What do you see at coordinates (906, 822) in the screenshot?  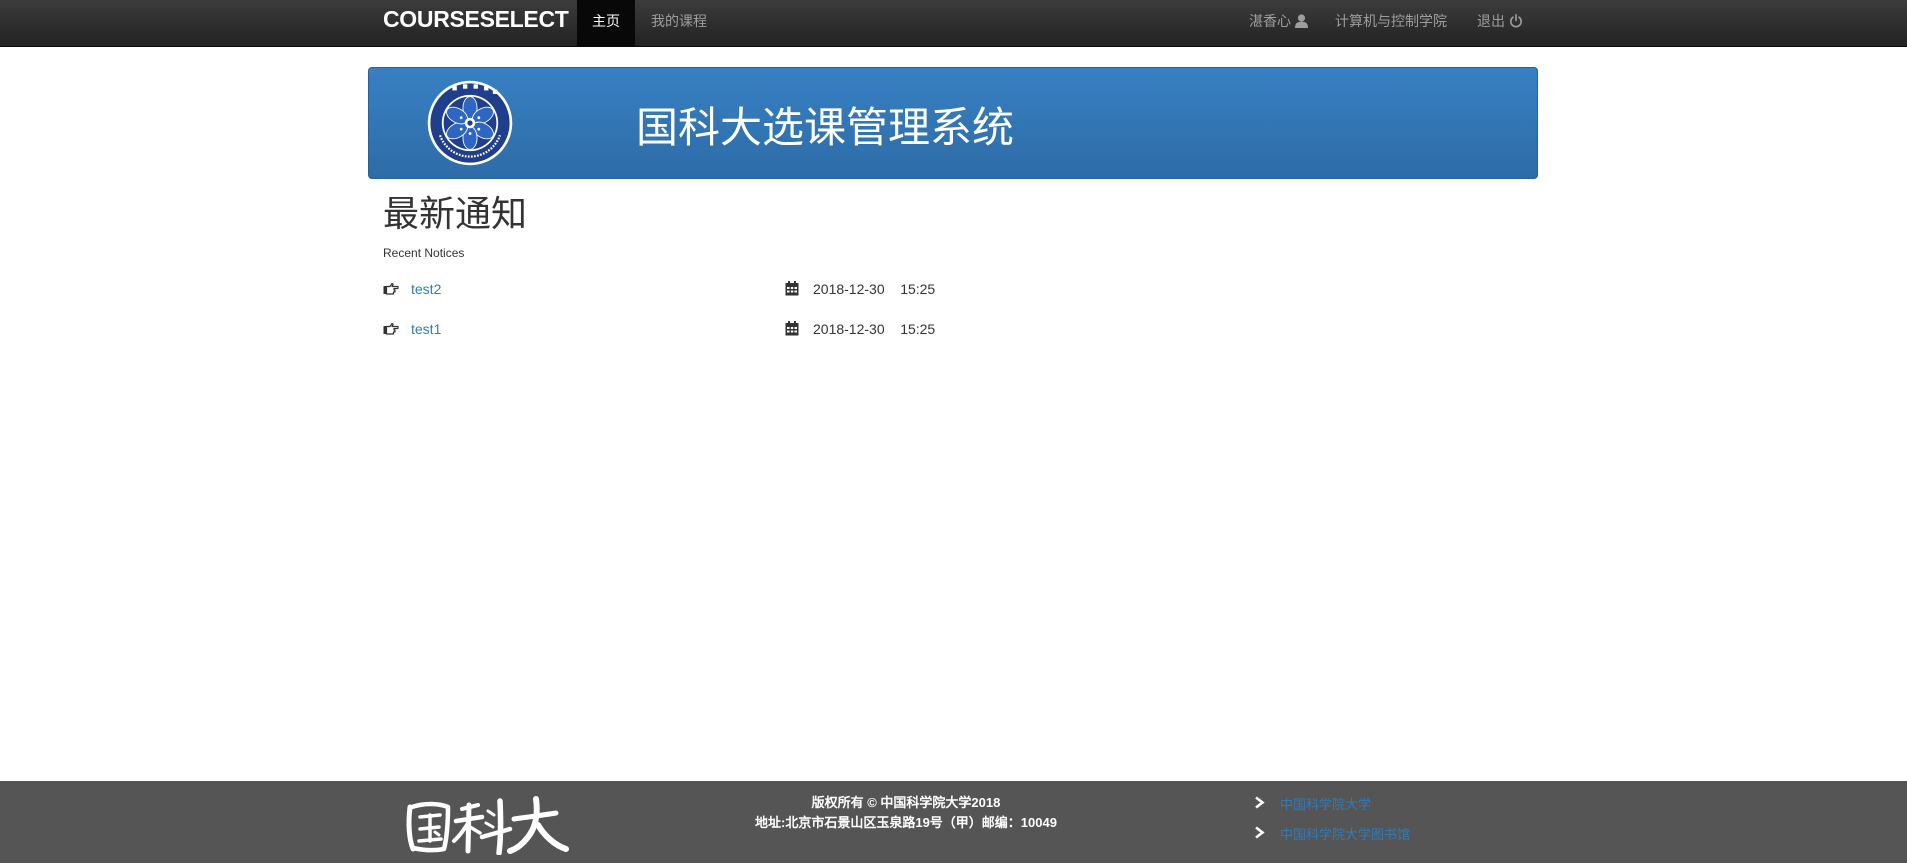 I see `address-text: 地址:北京市石景山区玉泉路19号（甲）邮编：10049` at bounding box center [906, 822].